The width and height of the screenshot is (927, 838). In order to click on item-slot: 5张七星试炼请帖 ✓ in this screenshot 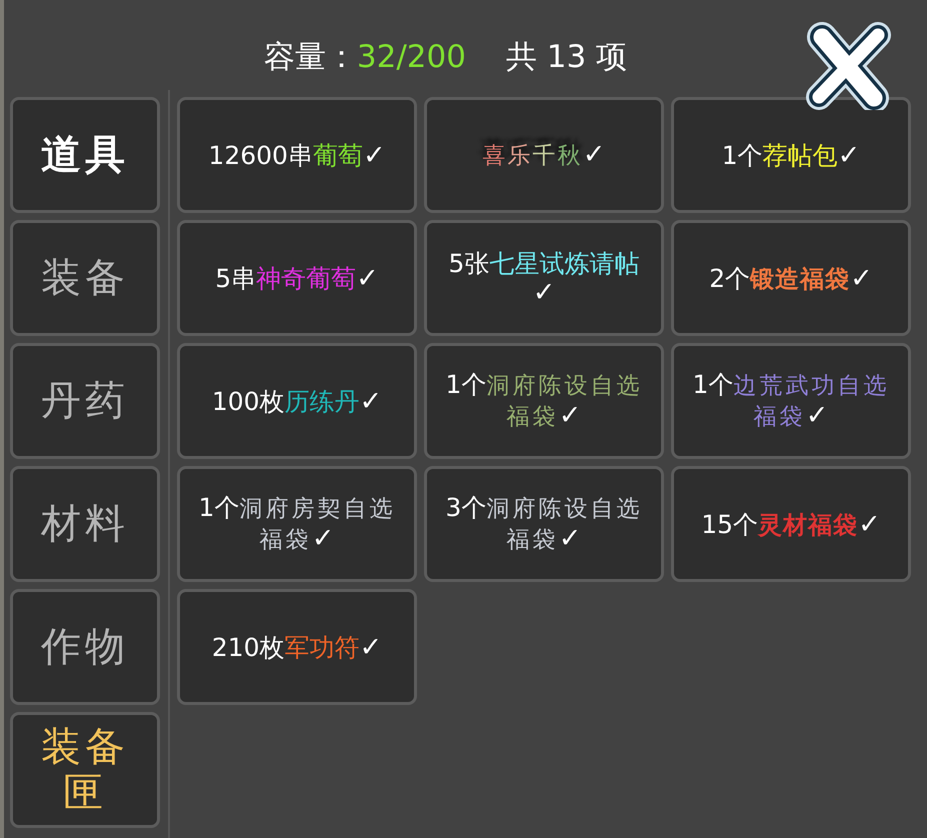, I will do `click(544, 278)`.